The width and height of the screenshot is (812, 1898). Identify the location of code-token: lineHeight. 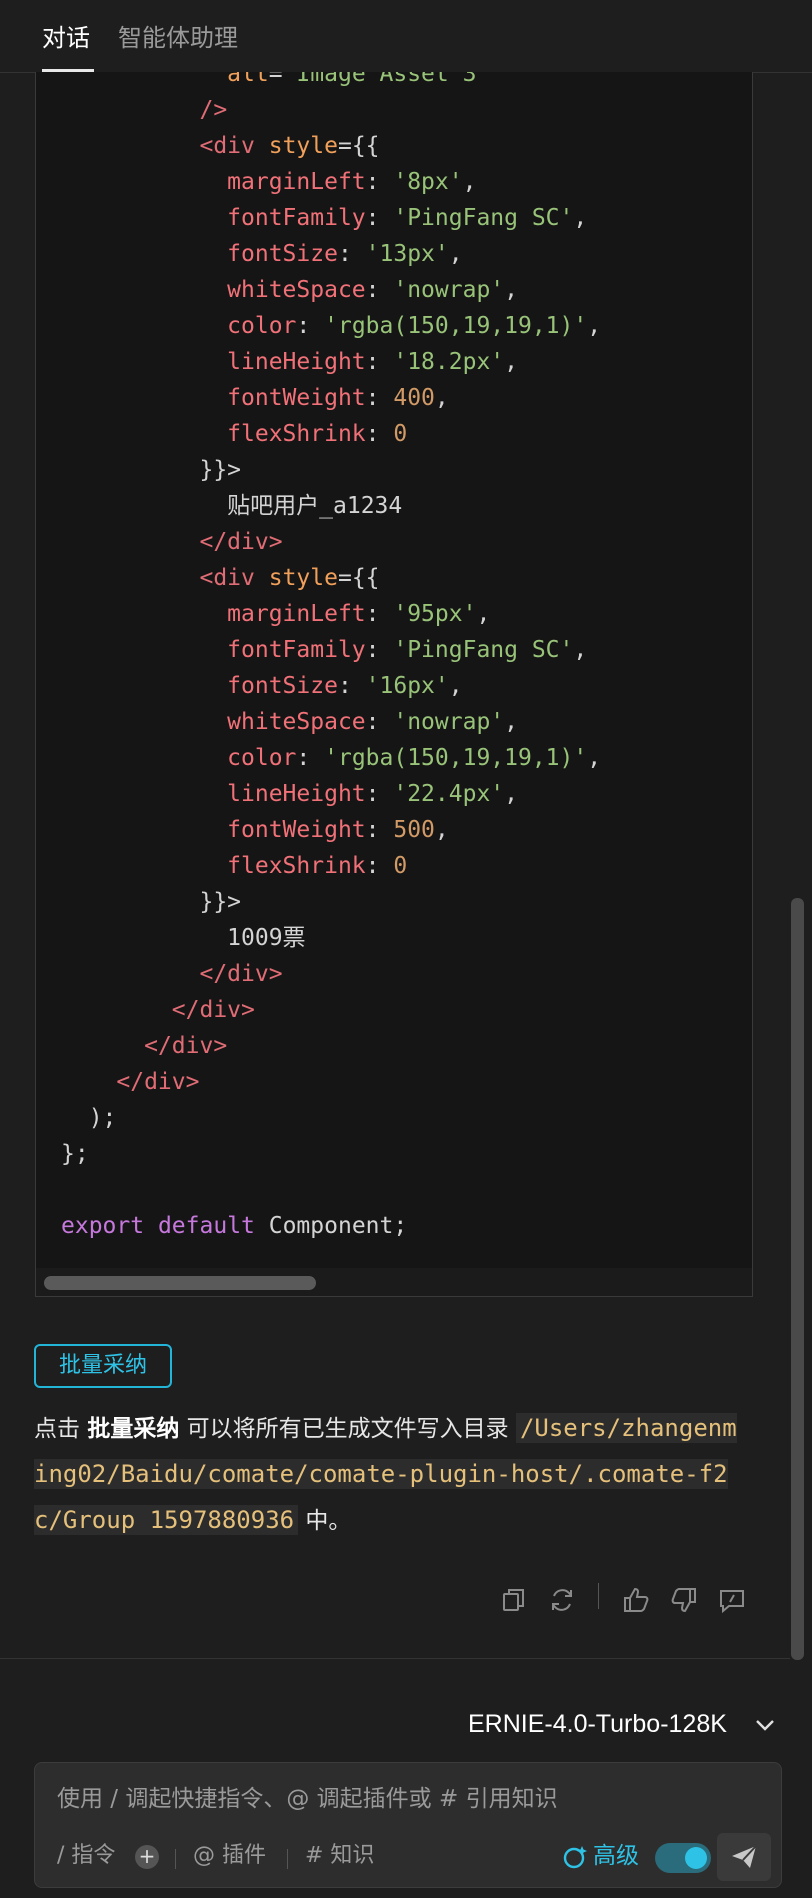
(296, 794).